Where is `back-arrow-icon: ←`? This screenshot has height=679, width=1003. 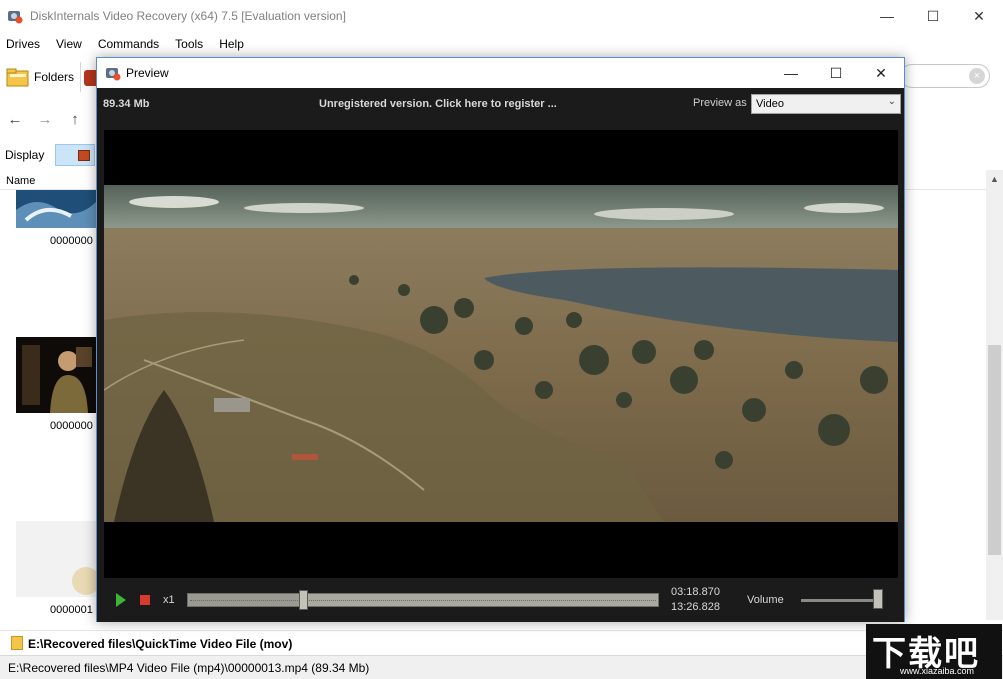
back-arrow-icon: ← is located at coordinates (15, 119).